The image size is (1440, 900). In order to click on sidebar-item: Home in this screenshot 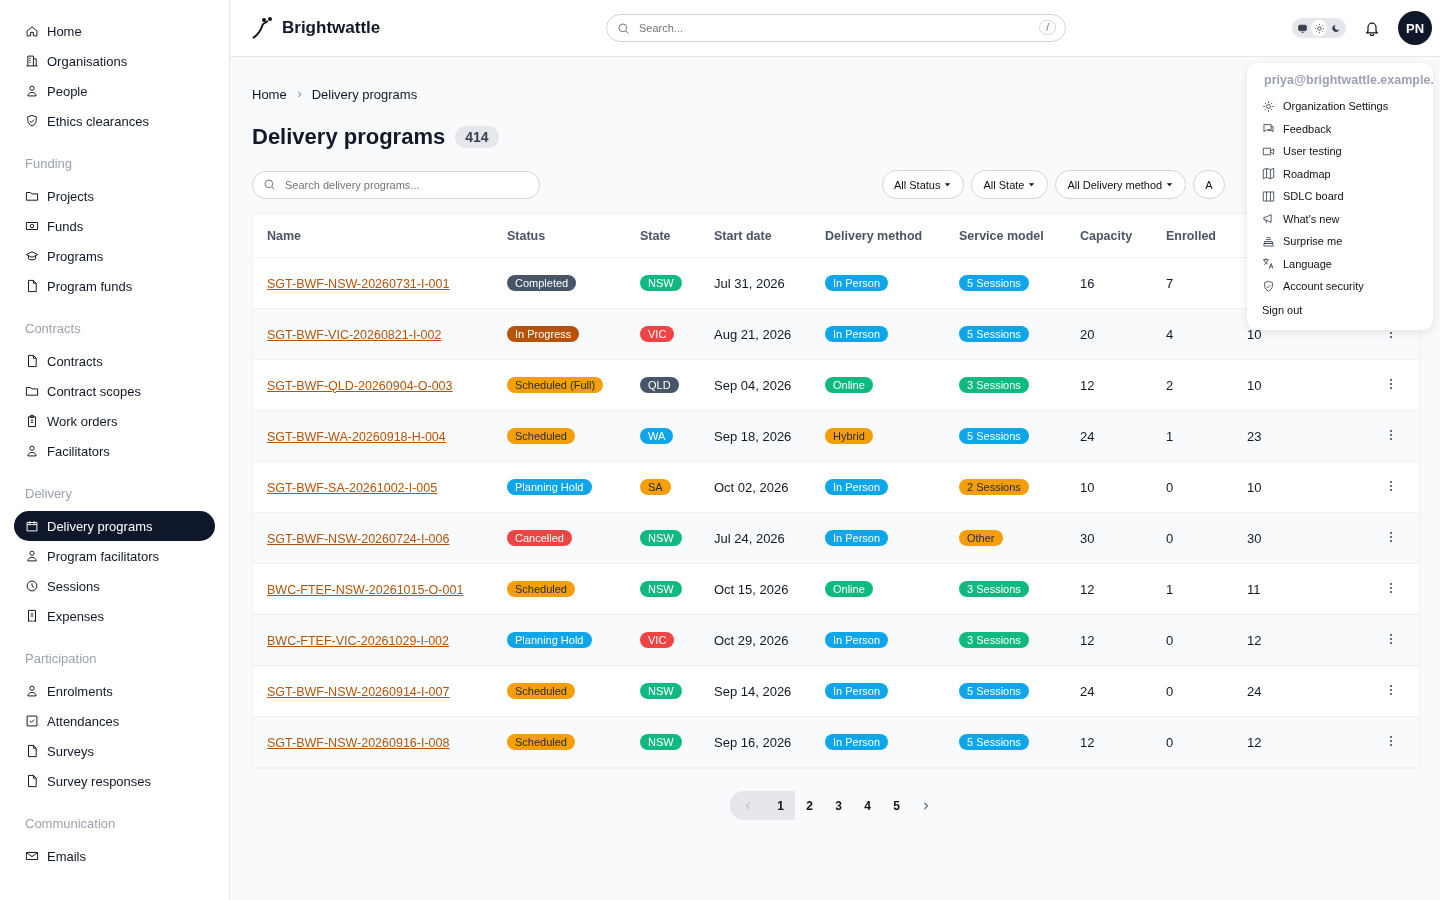, I will do `click(114, 31)`.